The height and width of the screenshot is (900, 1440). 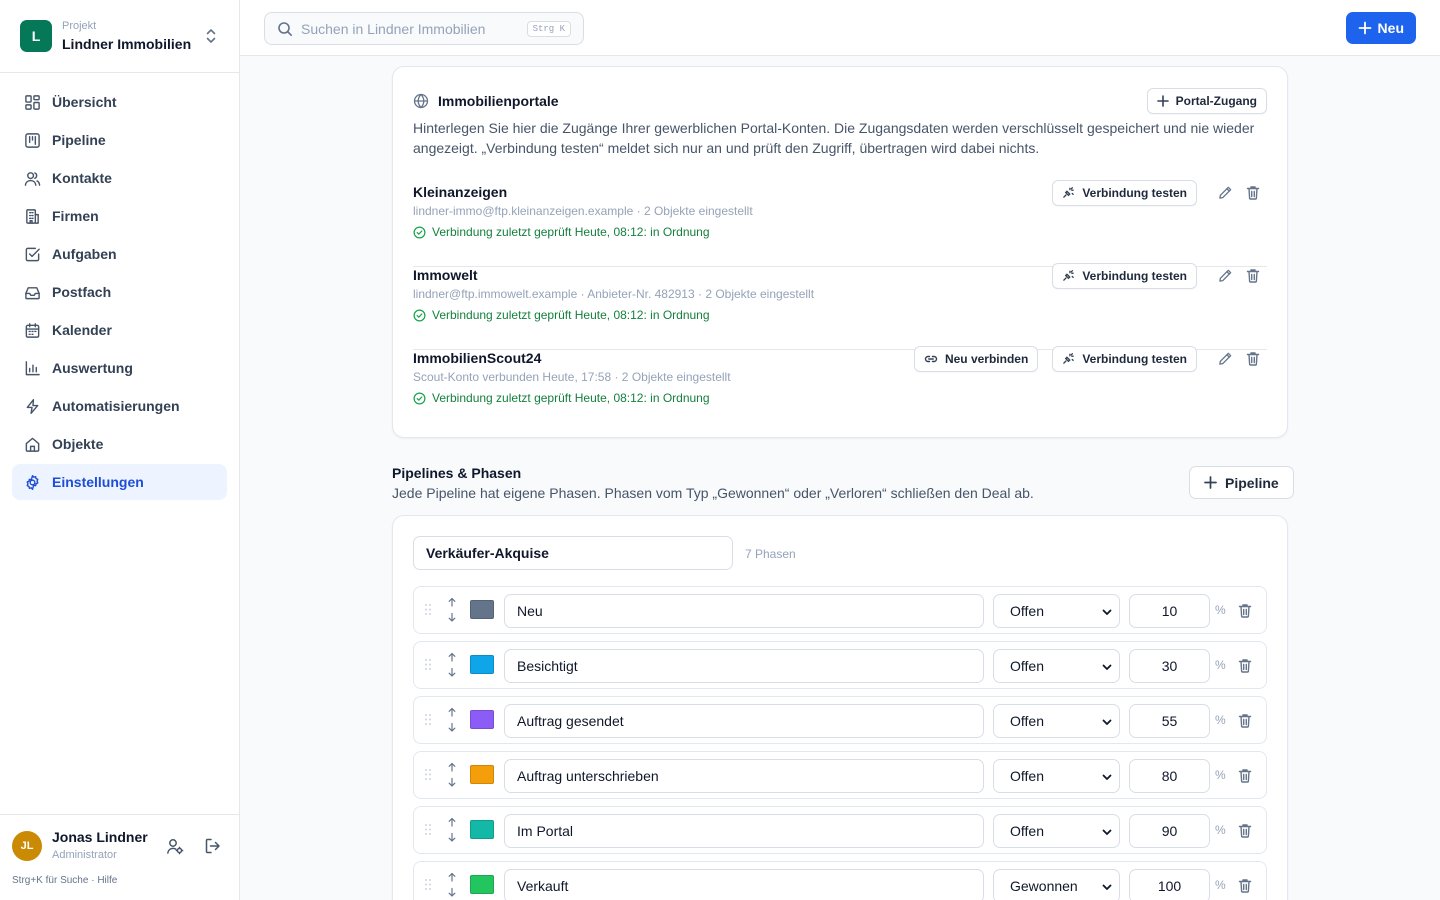 What do you see at coordinates (1380, 28) in the screenshot?
I see `new-button: Neu` at bounding box center [1380, 28].